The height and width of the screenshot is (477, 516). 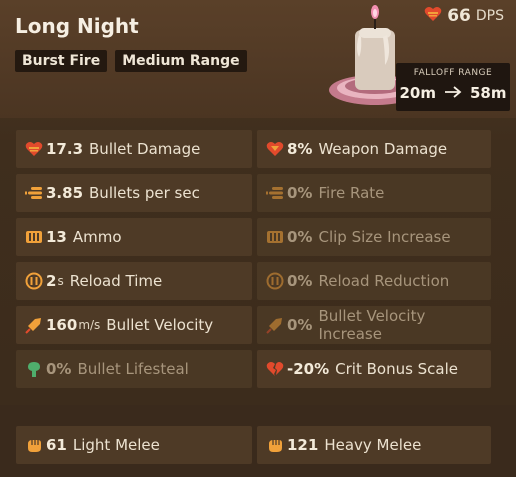 What do you see at coordinates (56, 445) in the screenshot?
I see `stat-value: 61` at bounding box center [56, 445].